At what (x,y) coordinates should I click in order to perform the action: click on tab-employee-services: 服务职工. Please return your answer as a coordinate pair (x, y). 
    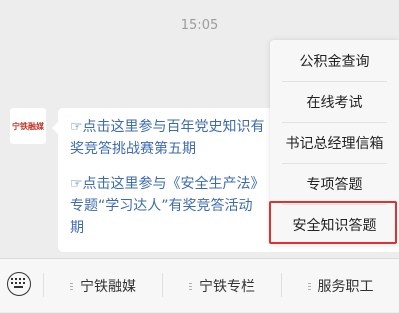
    Looking at the image, I should click on (340, 286).